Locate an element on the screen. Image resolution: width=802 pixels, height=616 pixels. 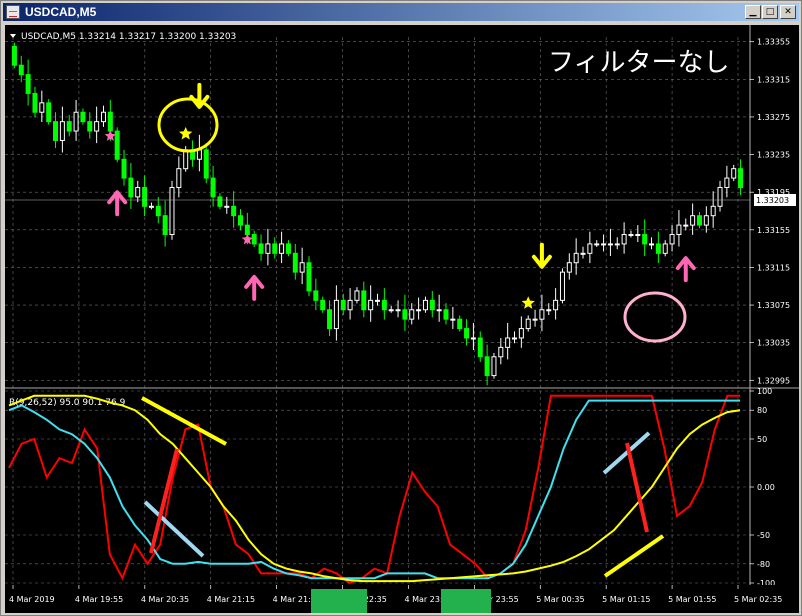
time-tick-label: 5 Mar 00:35 is located at coordinates (560, 599).